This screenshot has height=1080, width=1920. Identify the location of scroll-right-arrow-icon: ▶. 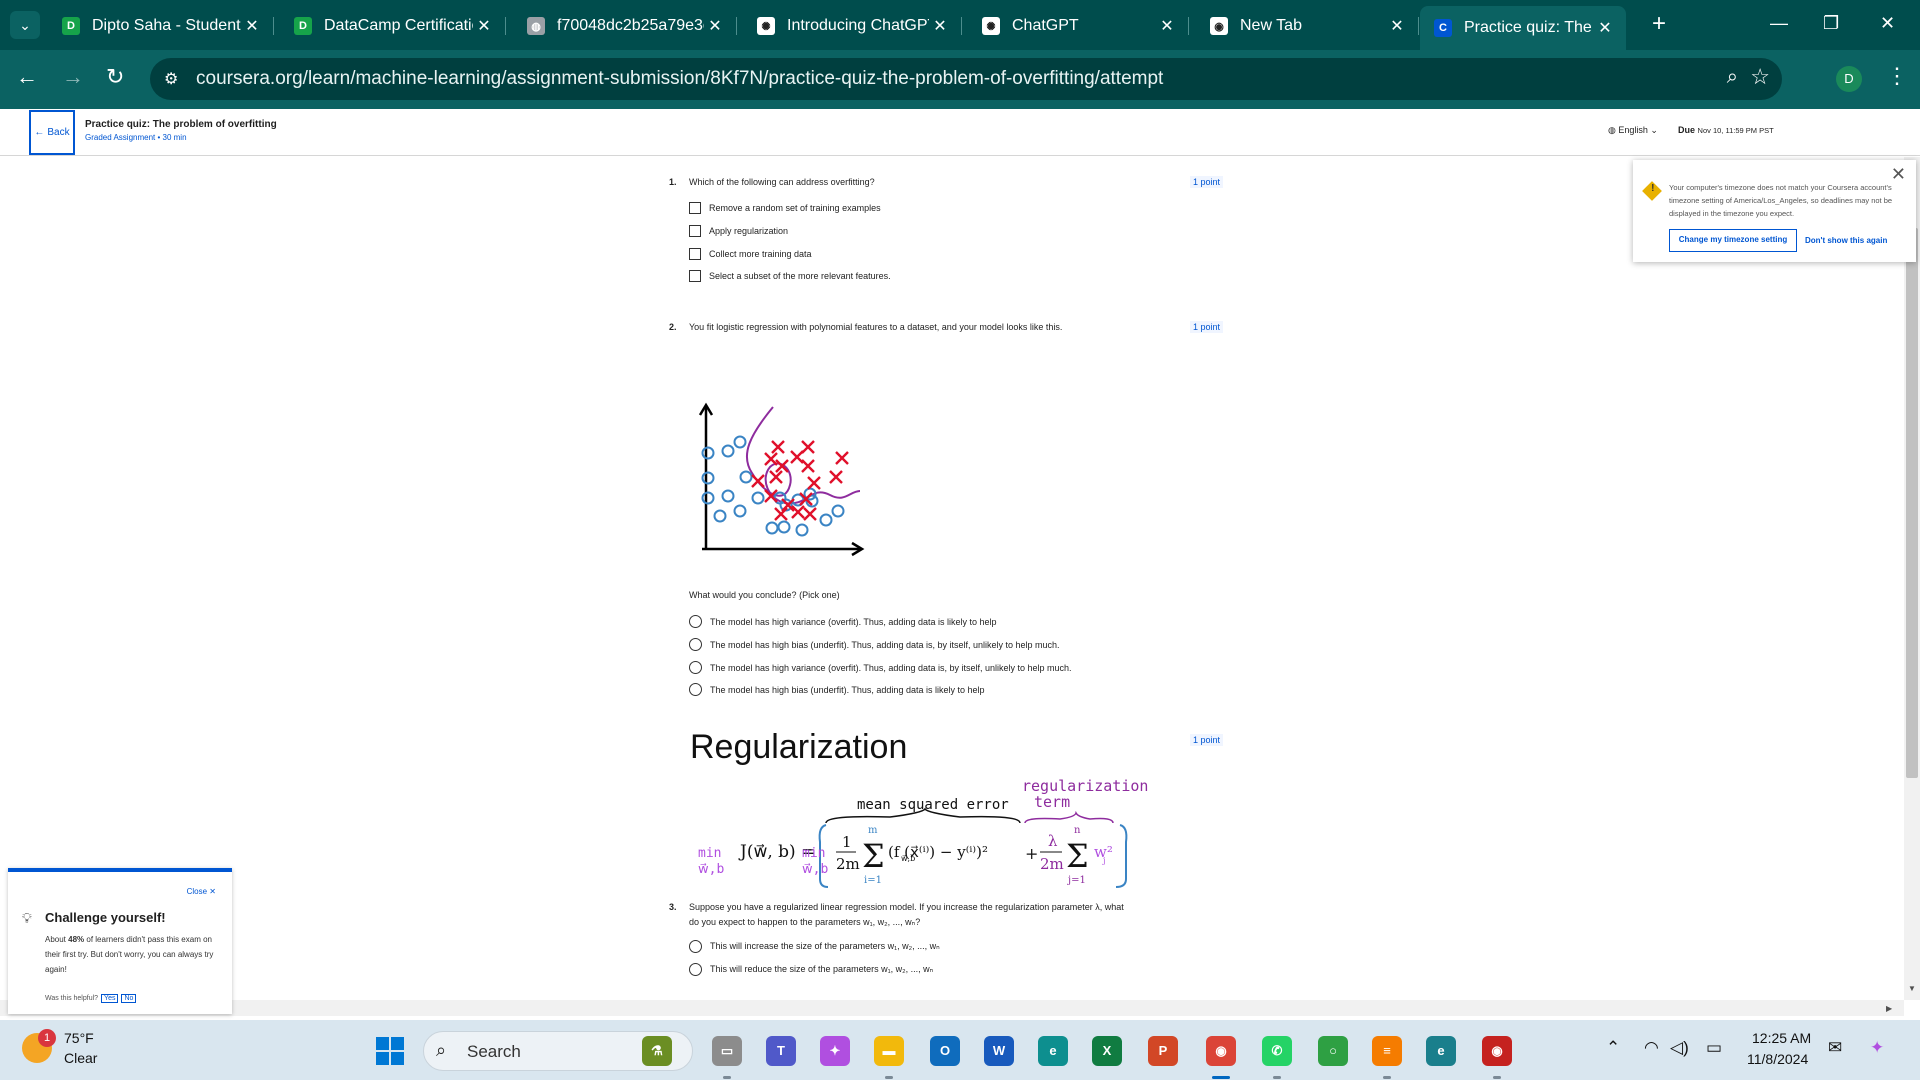
(1889, 1008).